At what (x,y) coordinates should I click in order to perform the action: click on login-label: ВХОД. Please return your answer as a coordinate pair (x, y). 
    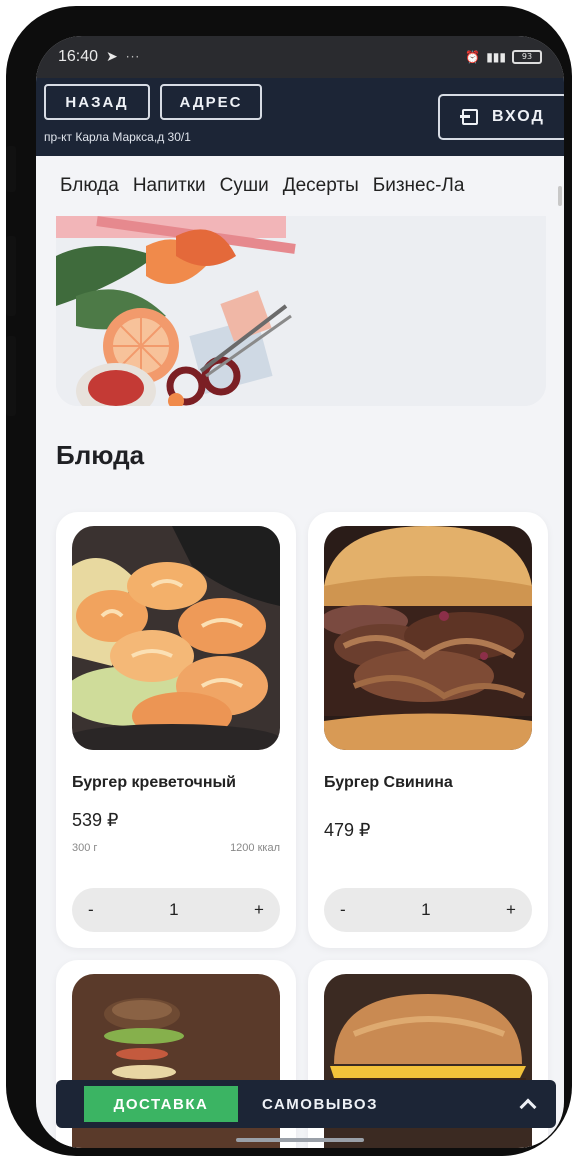
    Looking at the image, I should click on (518, 116).